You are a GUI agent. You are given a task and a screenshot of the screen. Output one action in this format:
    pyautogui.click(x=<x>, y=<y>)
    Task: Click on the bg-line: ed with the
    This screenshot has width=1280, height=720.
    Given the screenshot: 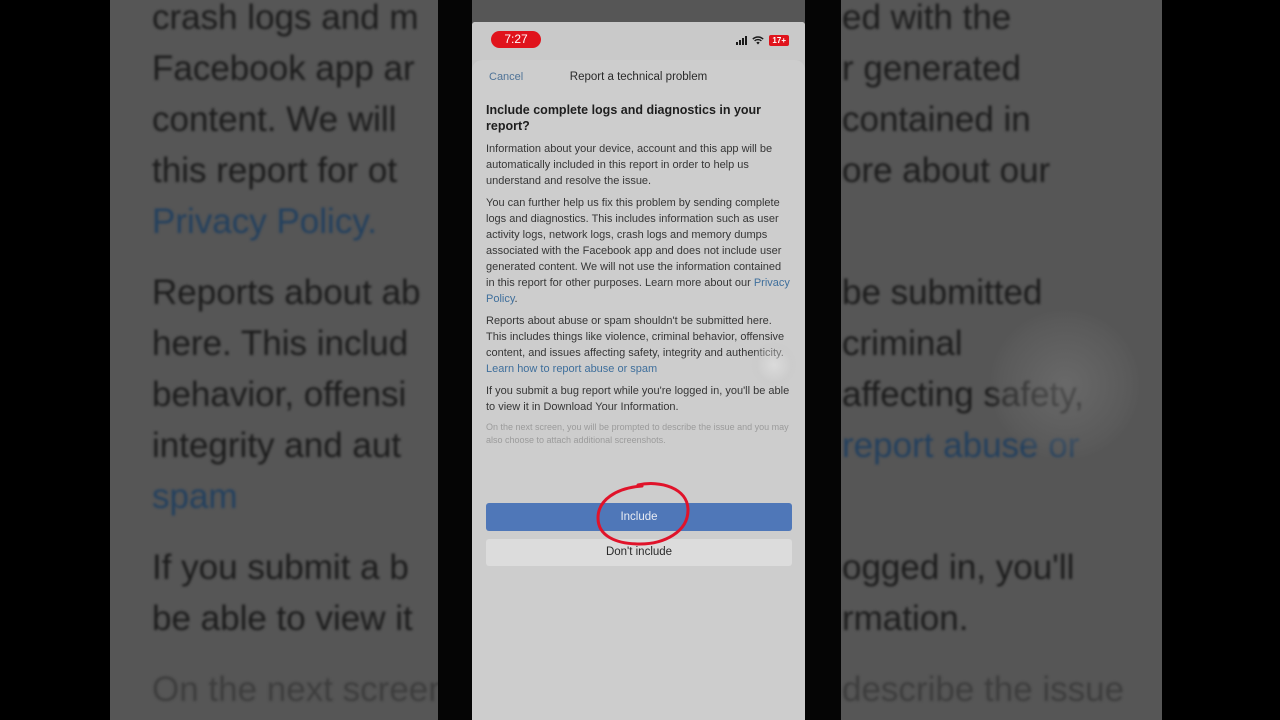 What is the action you would take?
    pyautogui.click(x=927, y=18)
    